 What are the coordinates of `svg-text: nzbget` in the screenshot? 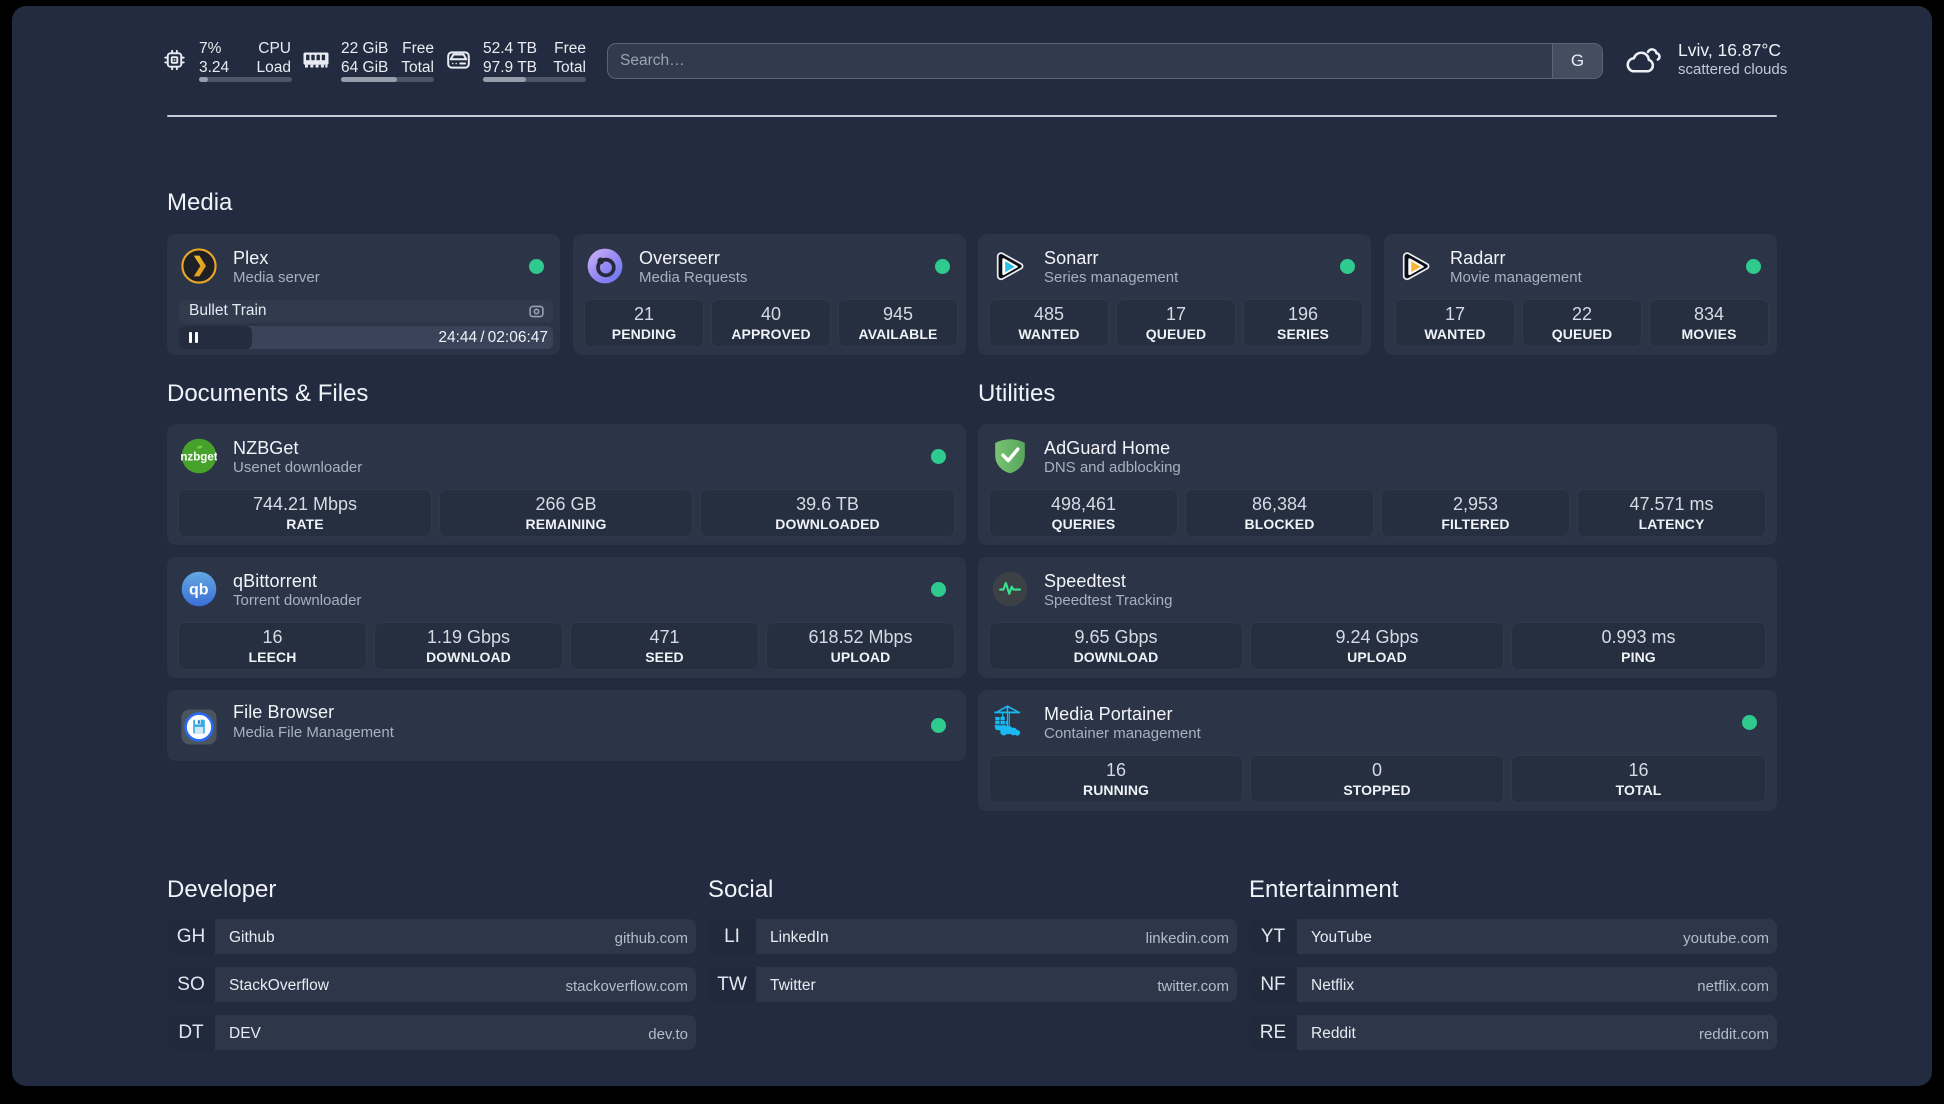 It's located at (199, 457).